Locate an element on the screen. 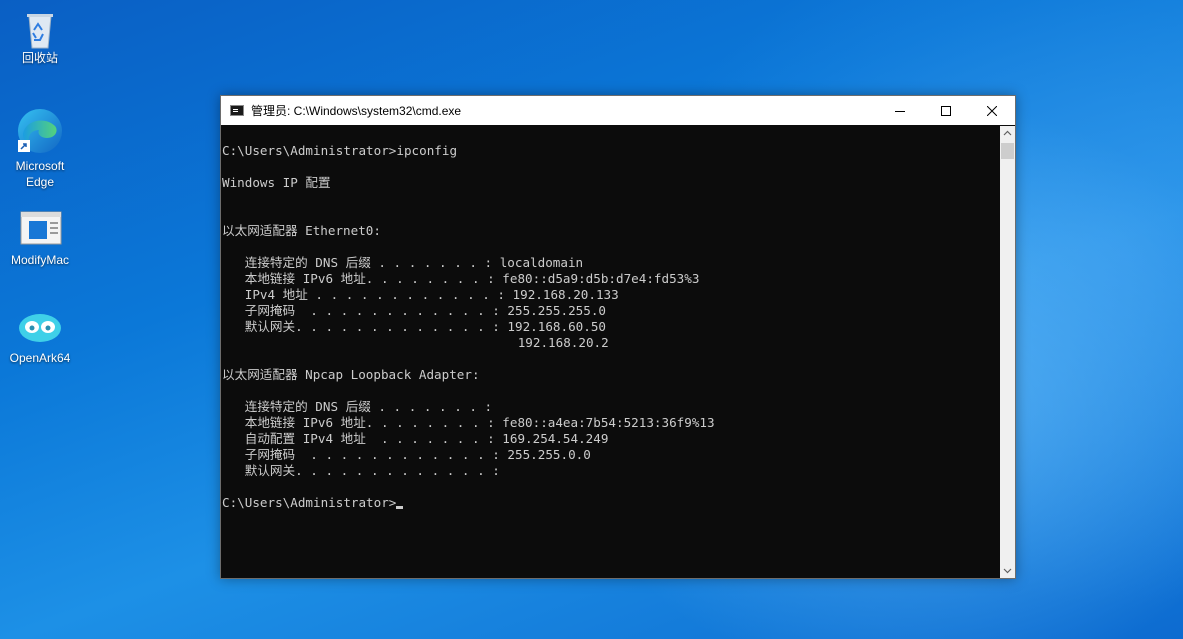  console-line: 默认网关. . . . . . . . . . . . . : is located at coordinates (361, 470).